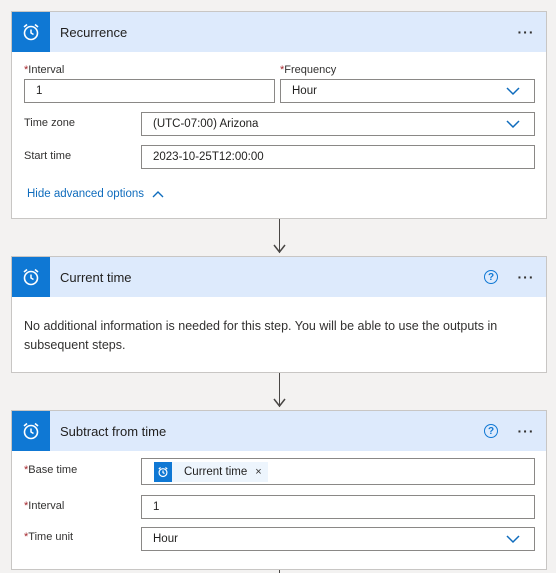 The height and width of the screenshot is (573, 556). What do you see at coordinates (48, 156) in the screenshot?
I see `starttime-label: Start time` at bounding box center [48, 156].